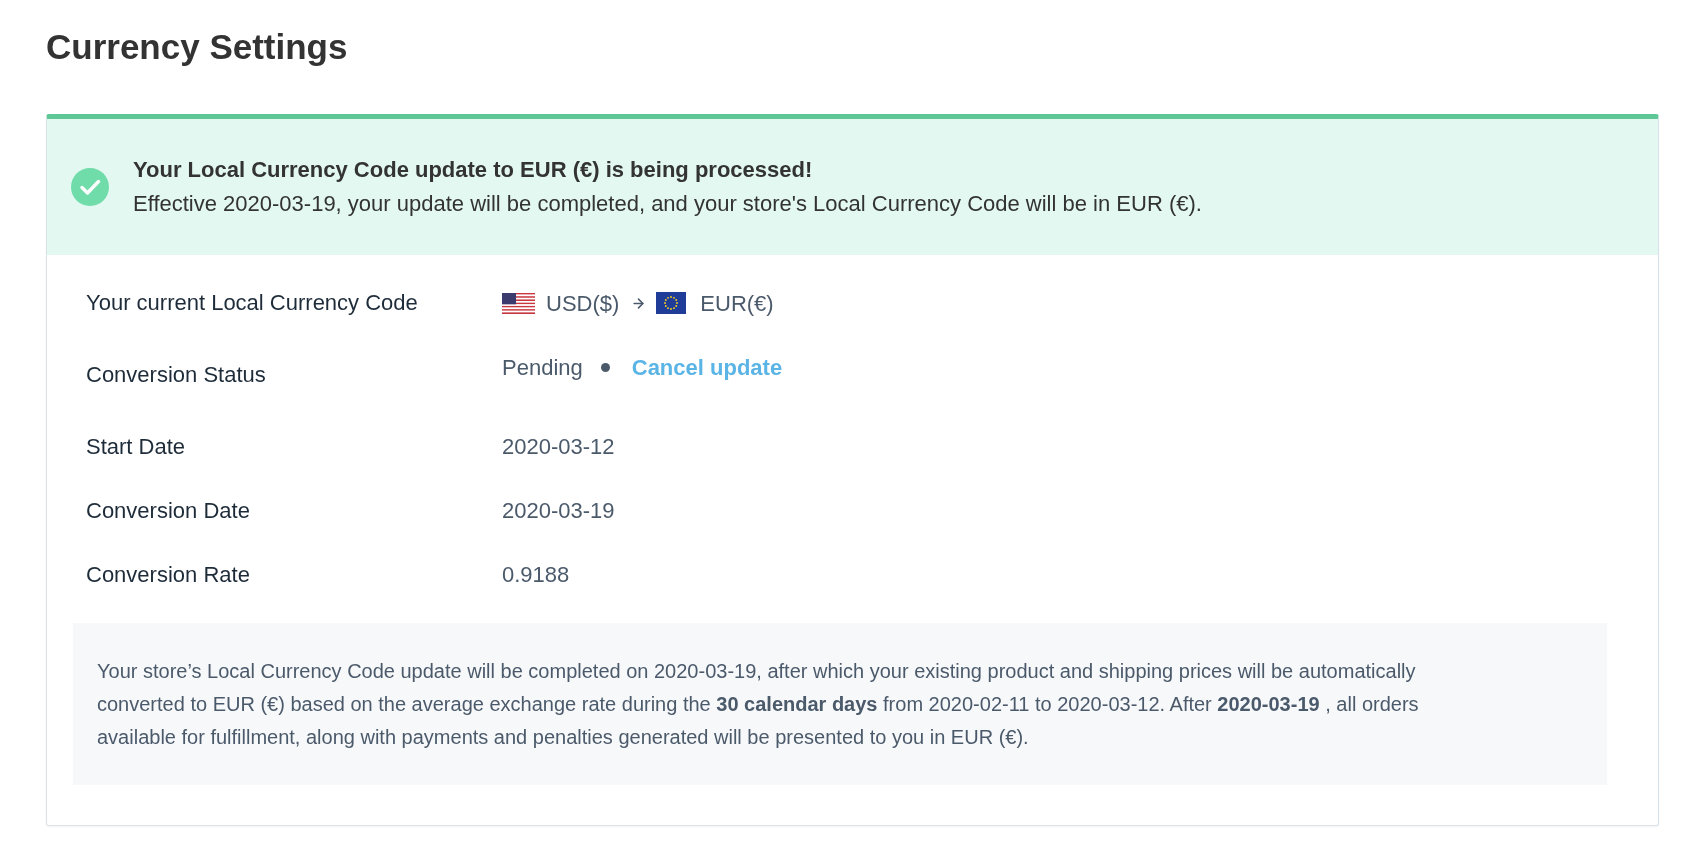 The height and width of the screenshot is (856, 1708). What do you see at coordinates (583, 303) in the screenshot?
I see `currency-value: USD($)` at bounding box center [583, 303].